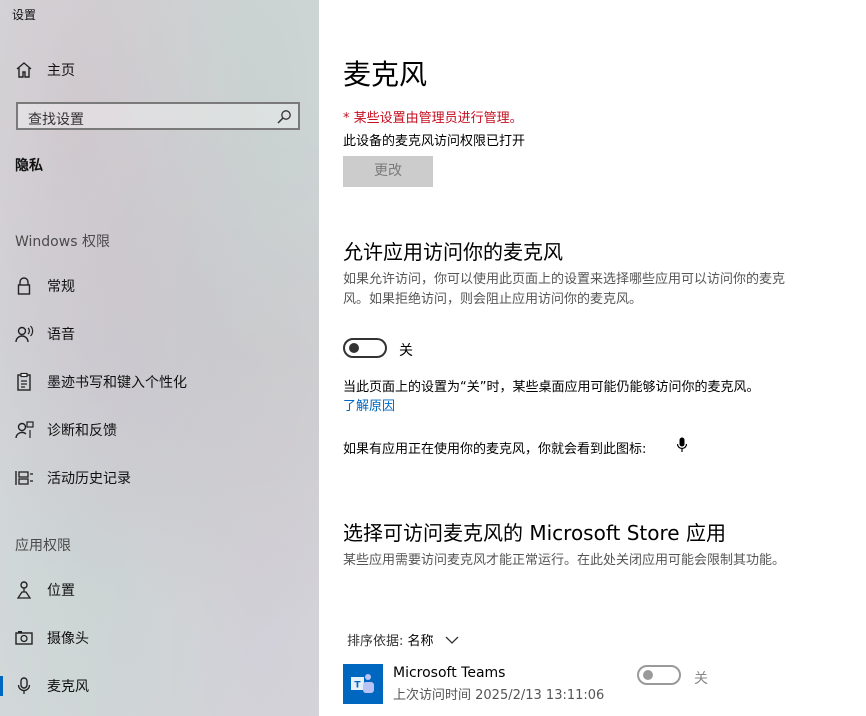 The height and width of the screenshot is (716, 866). I want to click on sort-label: 排序依据:, so click(377, 641).